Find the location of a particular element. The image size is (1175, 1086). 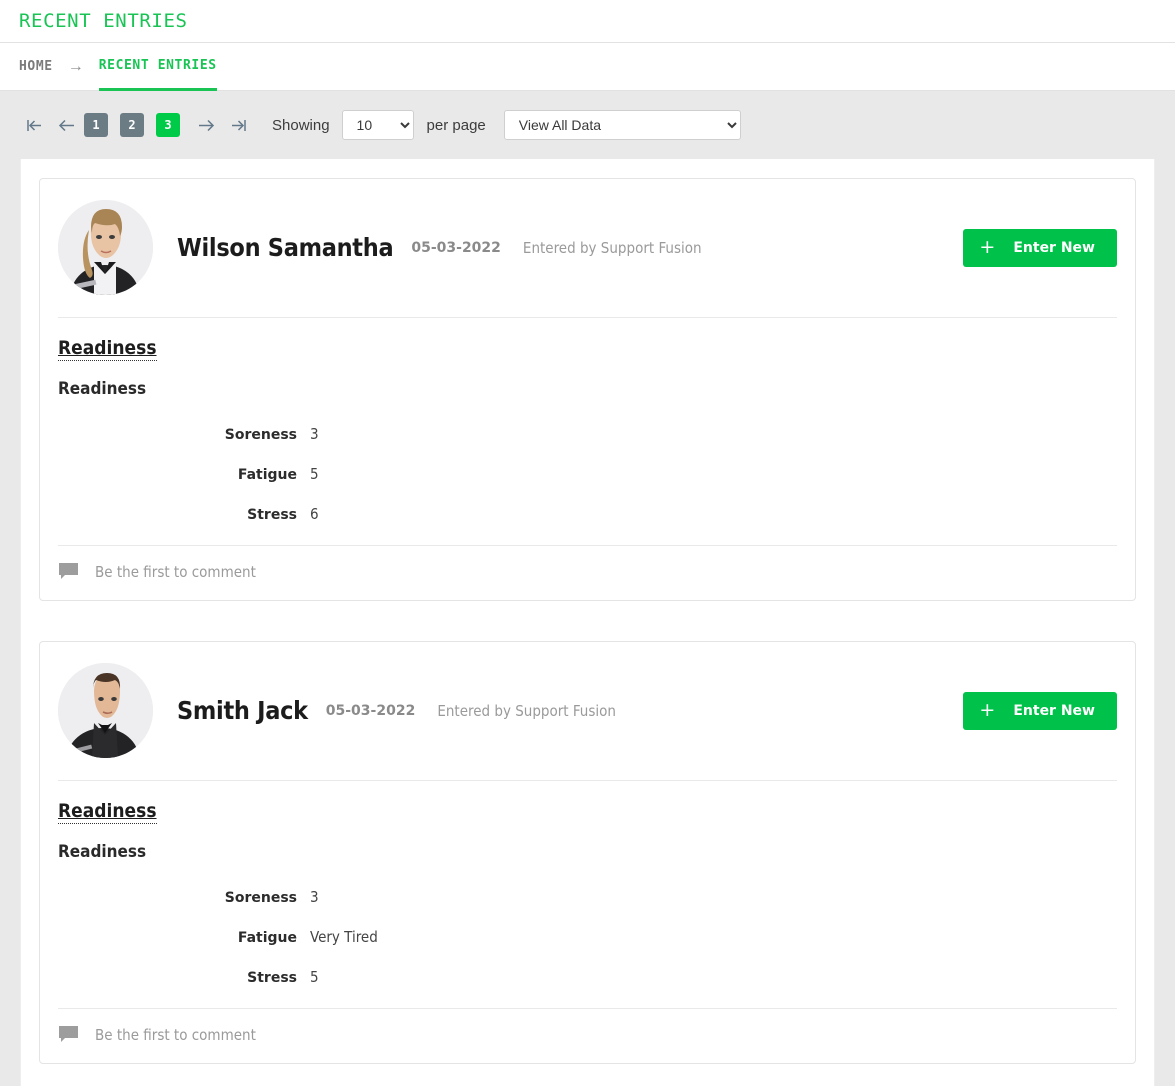

breadcrumb-current: RECENT ENTRIES is located at coordinates (157, 67).